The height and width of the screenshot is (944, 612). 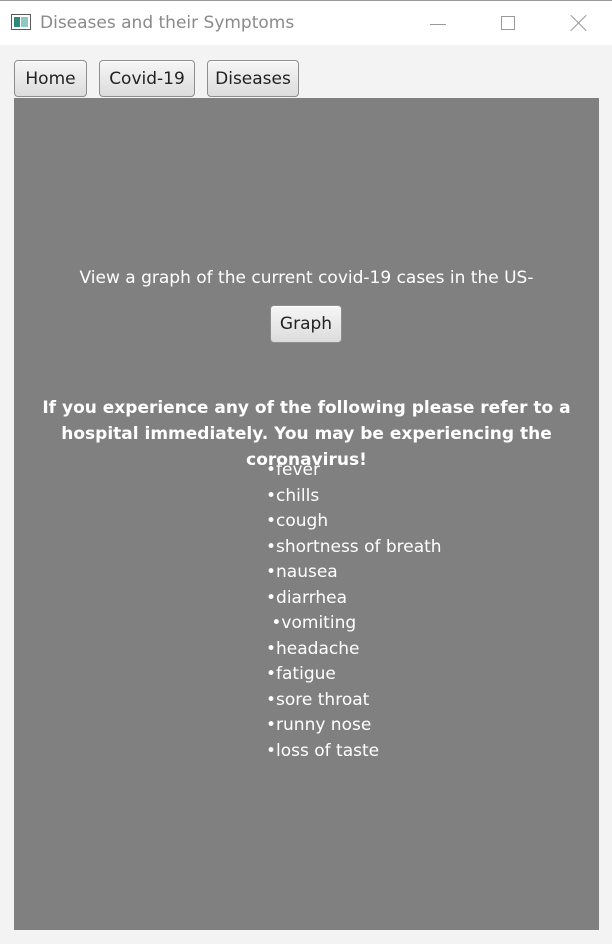 What do you see at coordinates (306, 597) in the screenshot?
I see `symptom-item: •diarrhea` at bounding box center [306, 597].